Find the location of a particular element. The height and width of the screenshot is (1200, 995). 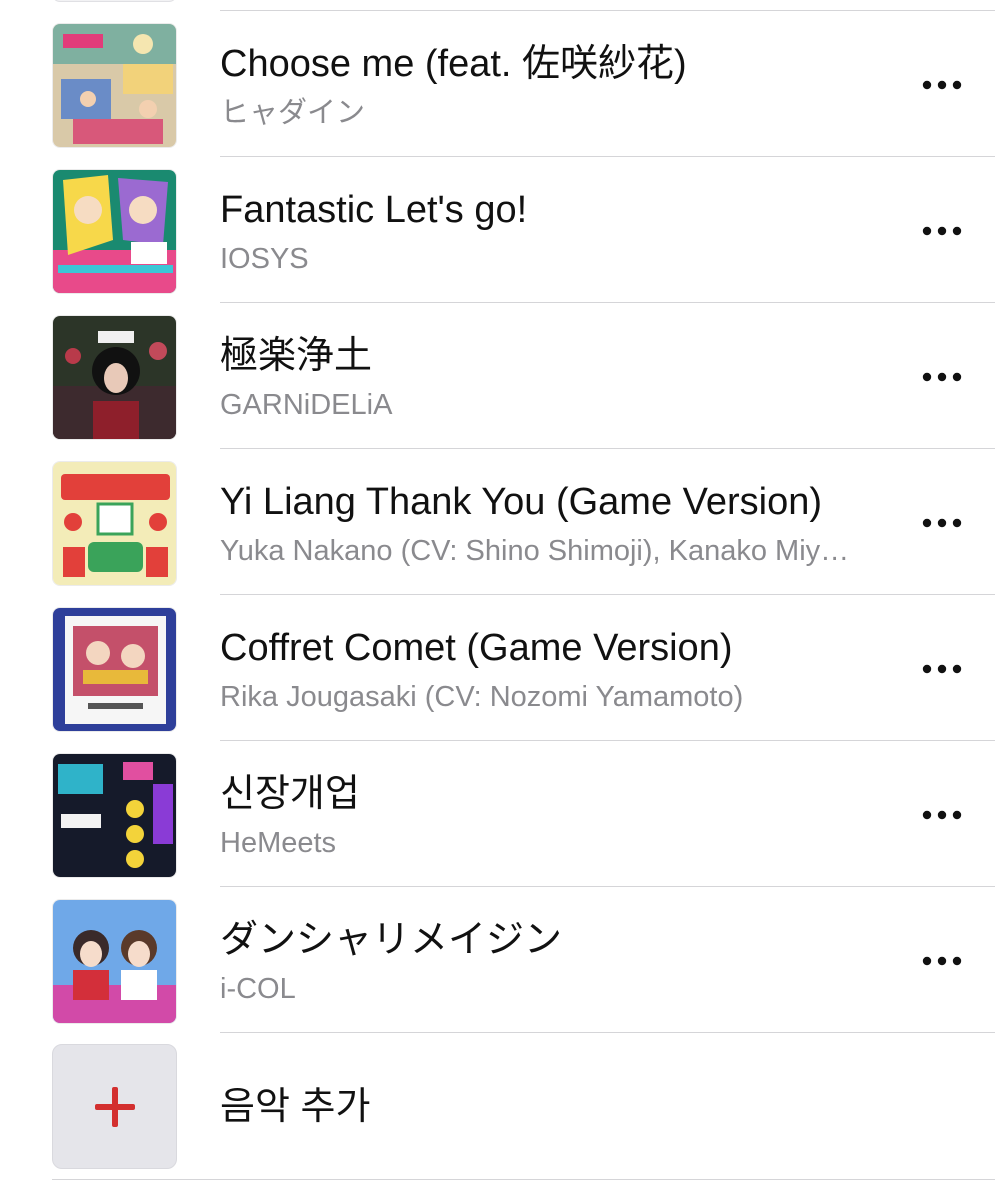

song-title: Yi Liang Thank You (Game Version) is located at coordinates (521, 502).